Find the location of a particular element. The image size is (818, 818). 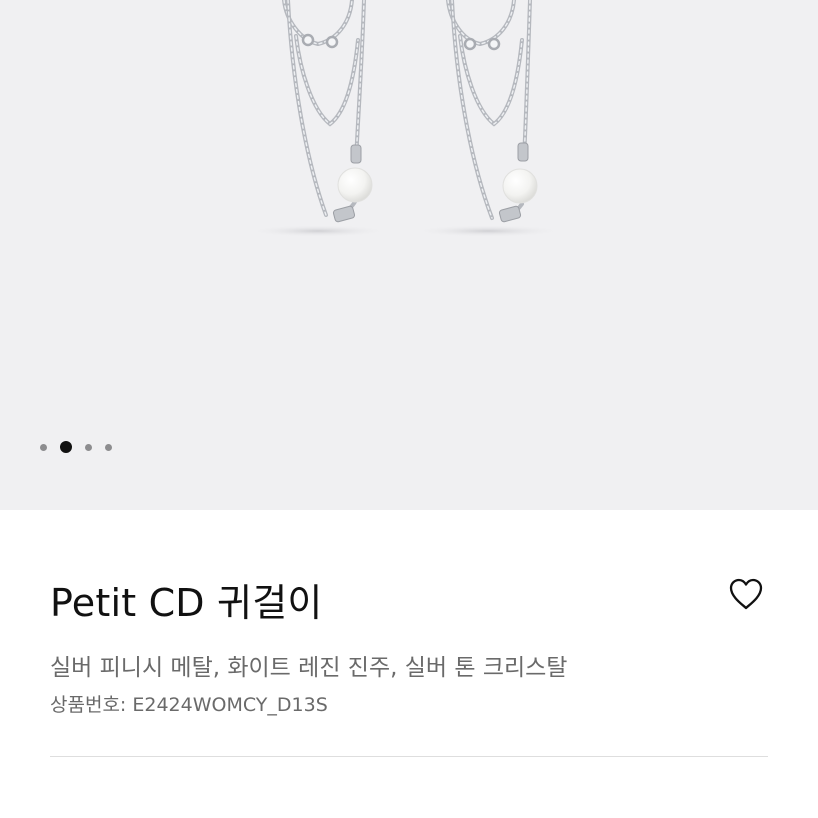

sku-value: E2424WOMCY_D13S is located at coordinates (230, 705).